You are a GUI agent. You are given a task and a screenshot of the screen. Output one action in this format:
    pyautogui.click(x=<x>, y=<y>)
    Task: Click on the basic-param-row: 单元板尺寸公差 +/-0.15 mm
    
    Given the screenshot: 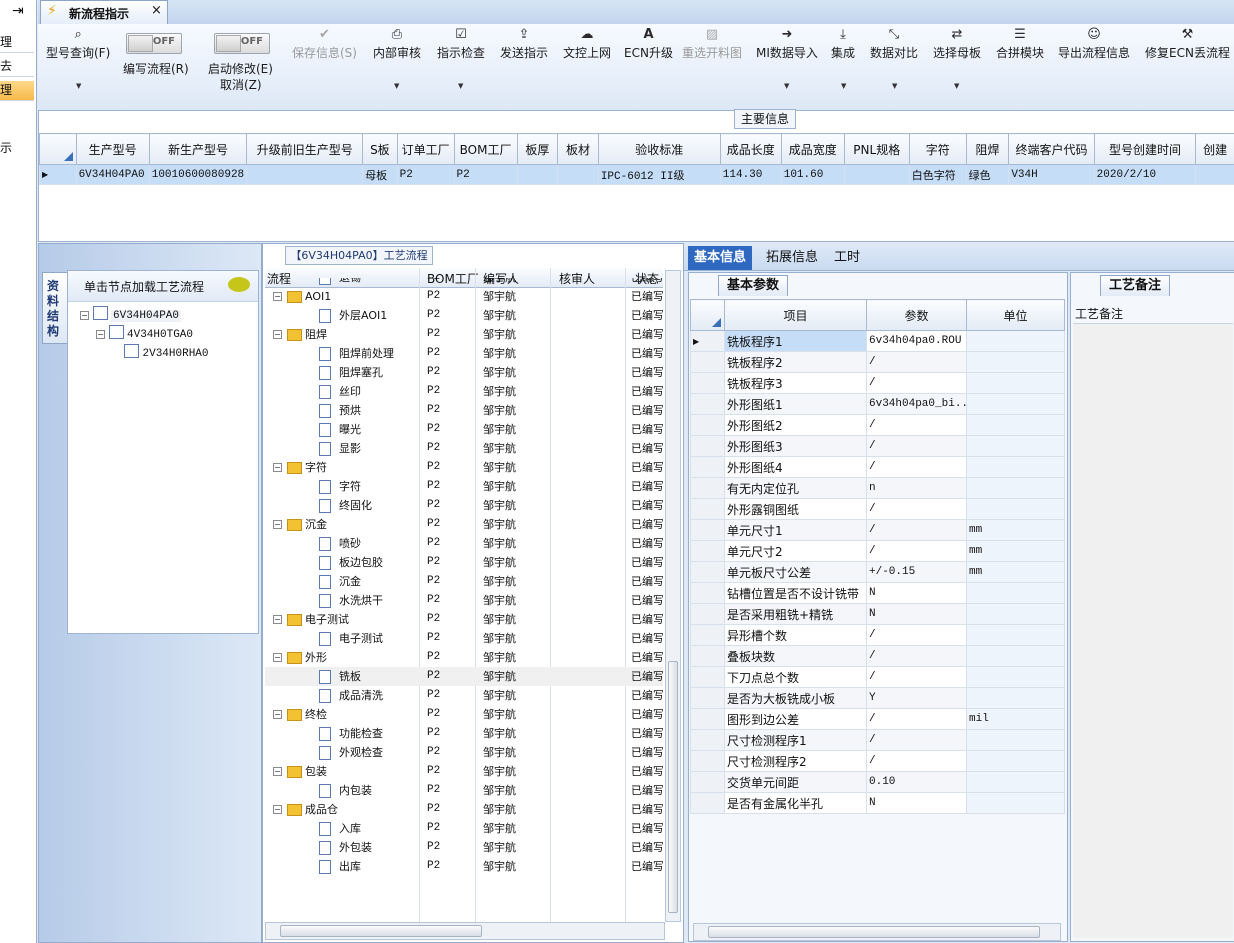 What is the action you would take?
    pyautogui.click(x=877, y=572)
    